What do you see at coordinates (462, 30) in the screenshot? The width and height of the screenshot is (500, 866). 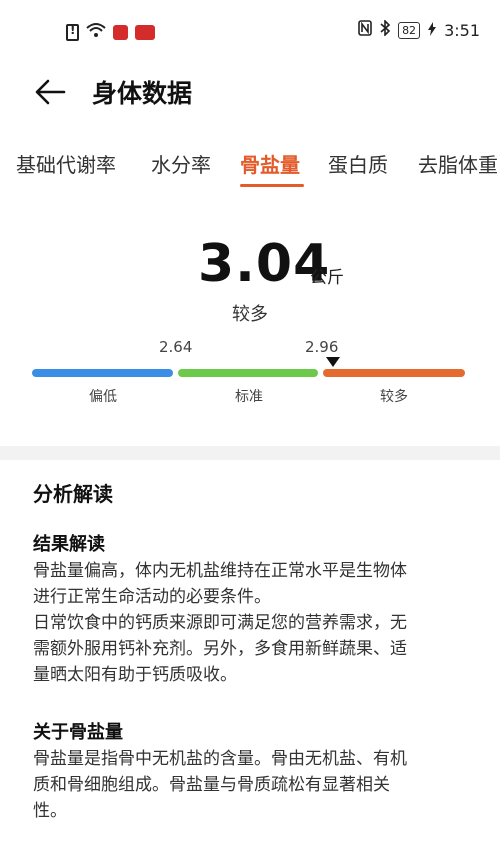 I see `clock: 3:51` at bounding box center [462, 30].